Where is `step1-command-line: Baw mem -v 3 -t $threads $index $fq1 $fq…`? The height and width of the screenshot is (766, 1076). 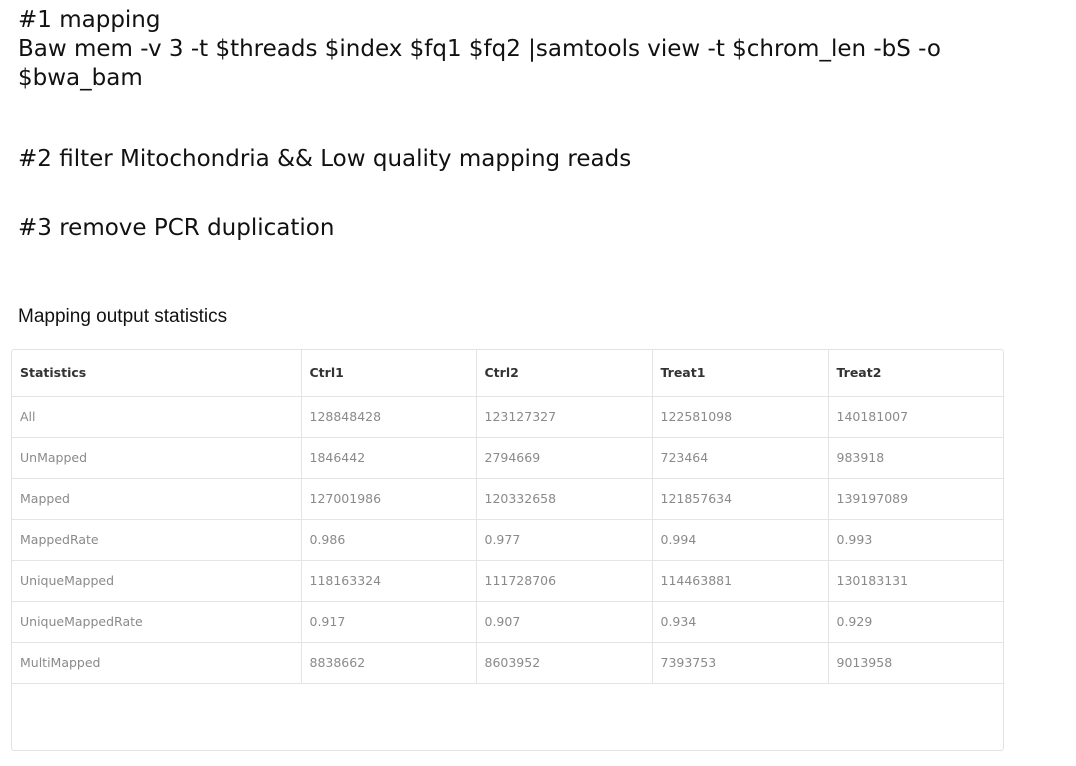
step1-command-line: Baw mem -v 3 -t $threads $index $fq1 $fq… is located at coordinates (479, 49).